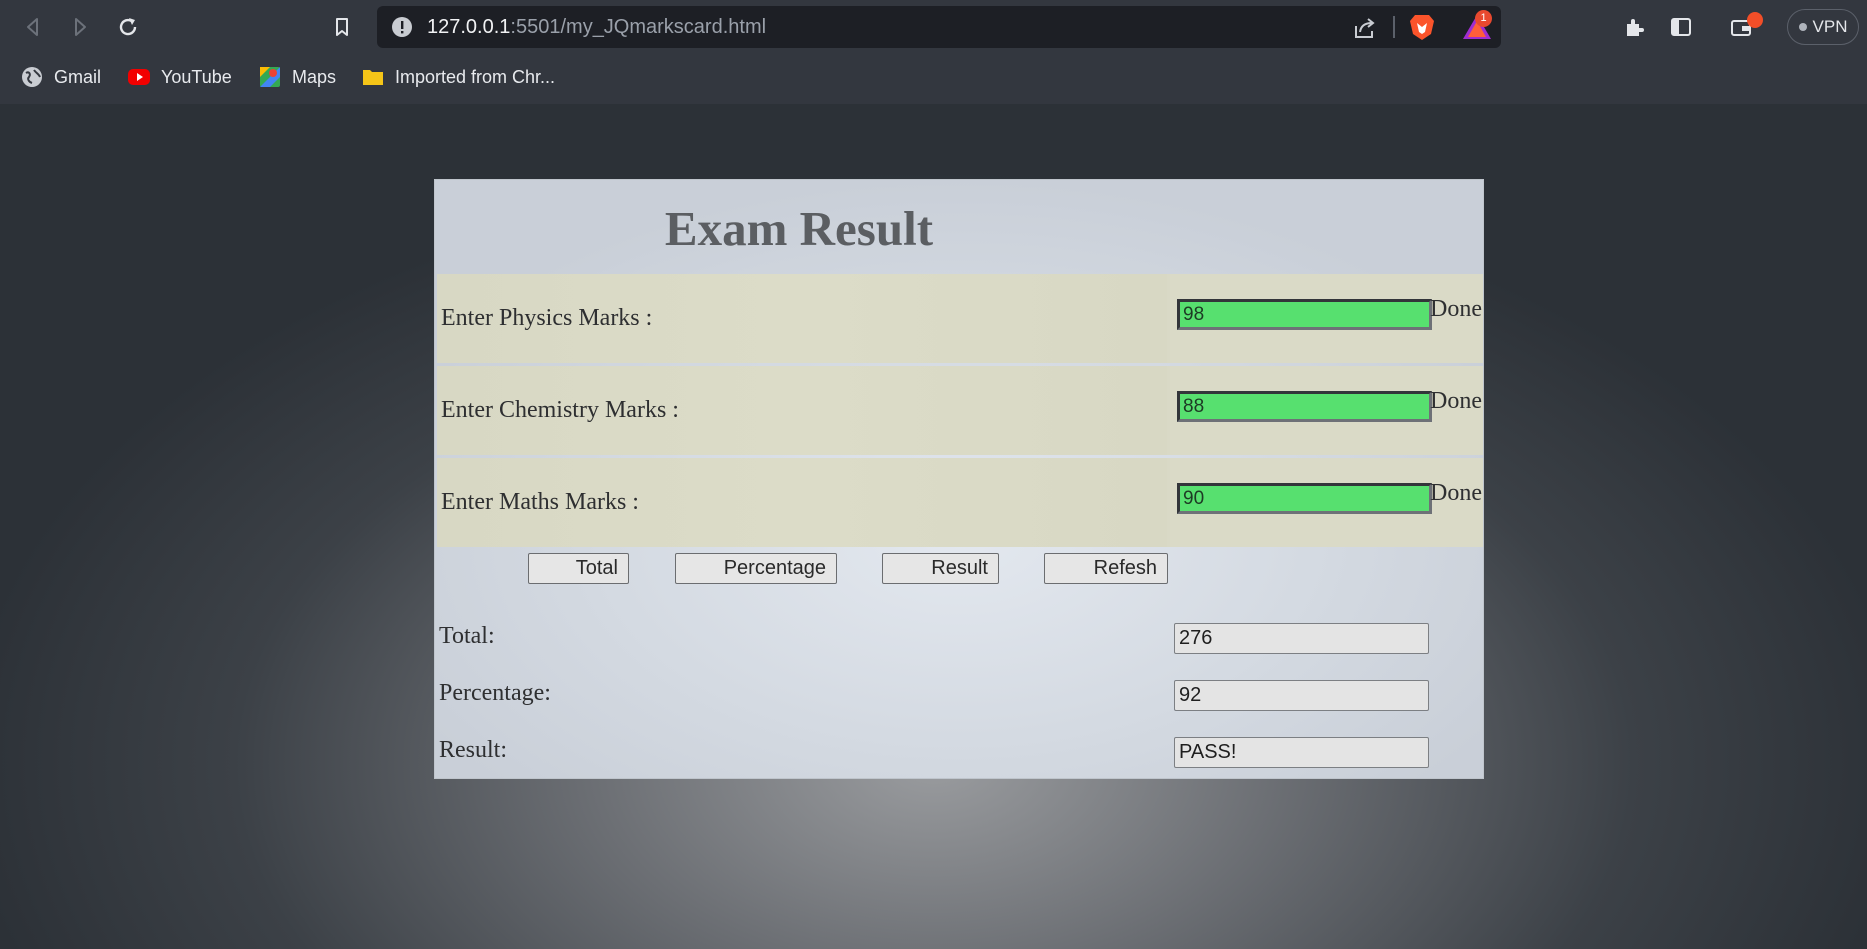  What do you see at coordinates (1422, 27) in the screenshot?
I see `brave-shields-icon` at bounding box center [1422, 27].